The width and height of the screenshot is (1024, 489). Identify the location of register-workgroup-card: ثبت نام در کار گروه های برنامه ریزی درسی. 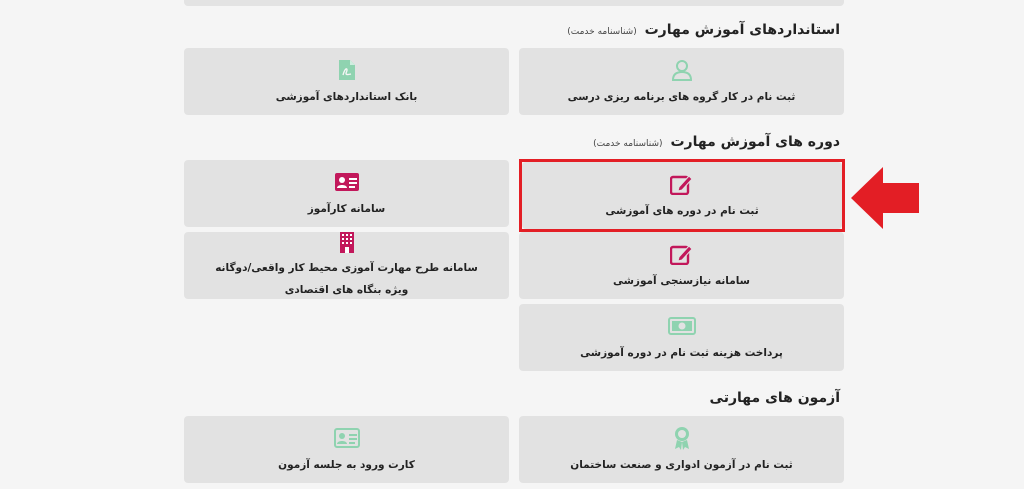
(681, 81).